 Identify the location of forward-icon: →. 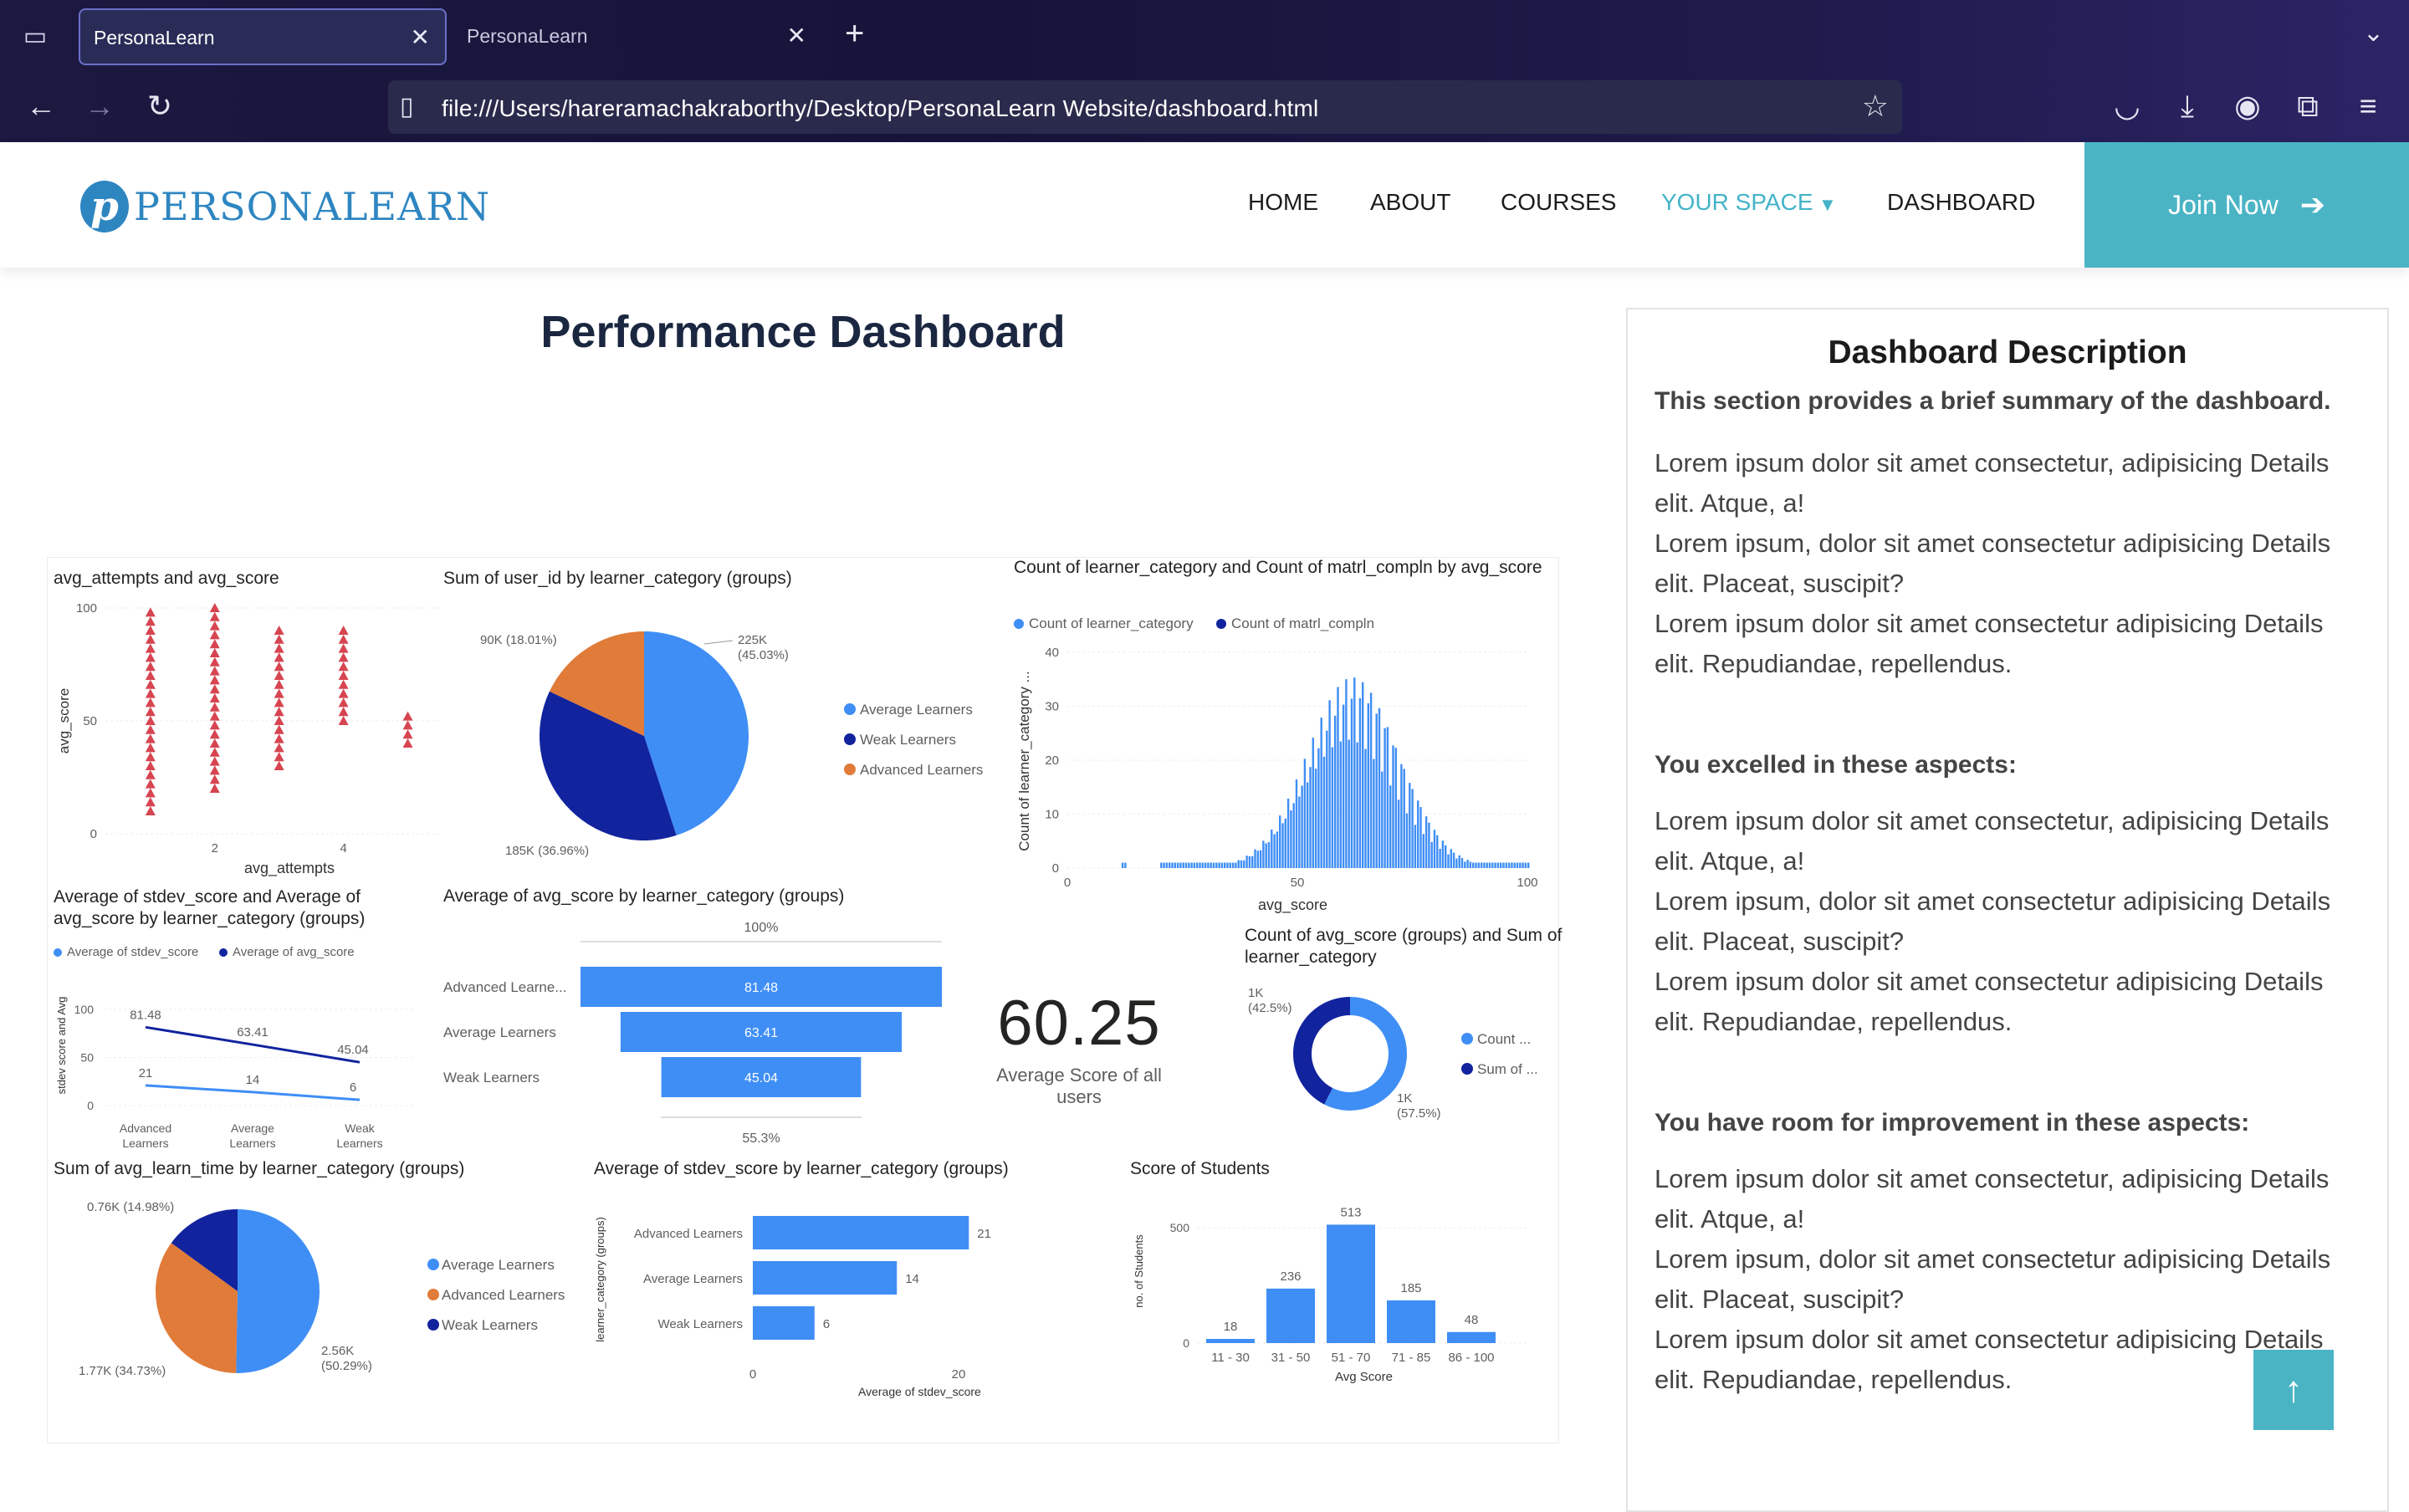
(99, 106).